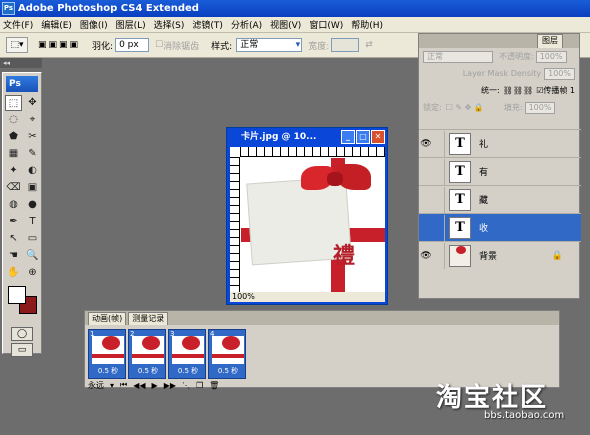  I want to click on layer-row: 👁 T 礼, so click(500, 143).